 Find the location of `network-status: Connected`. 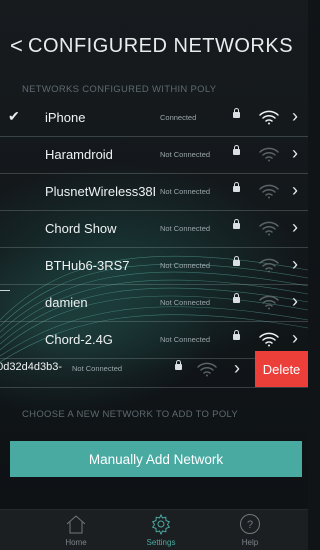

network-status: Connected is located at coordinates (178, 117).